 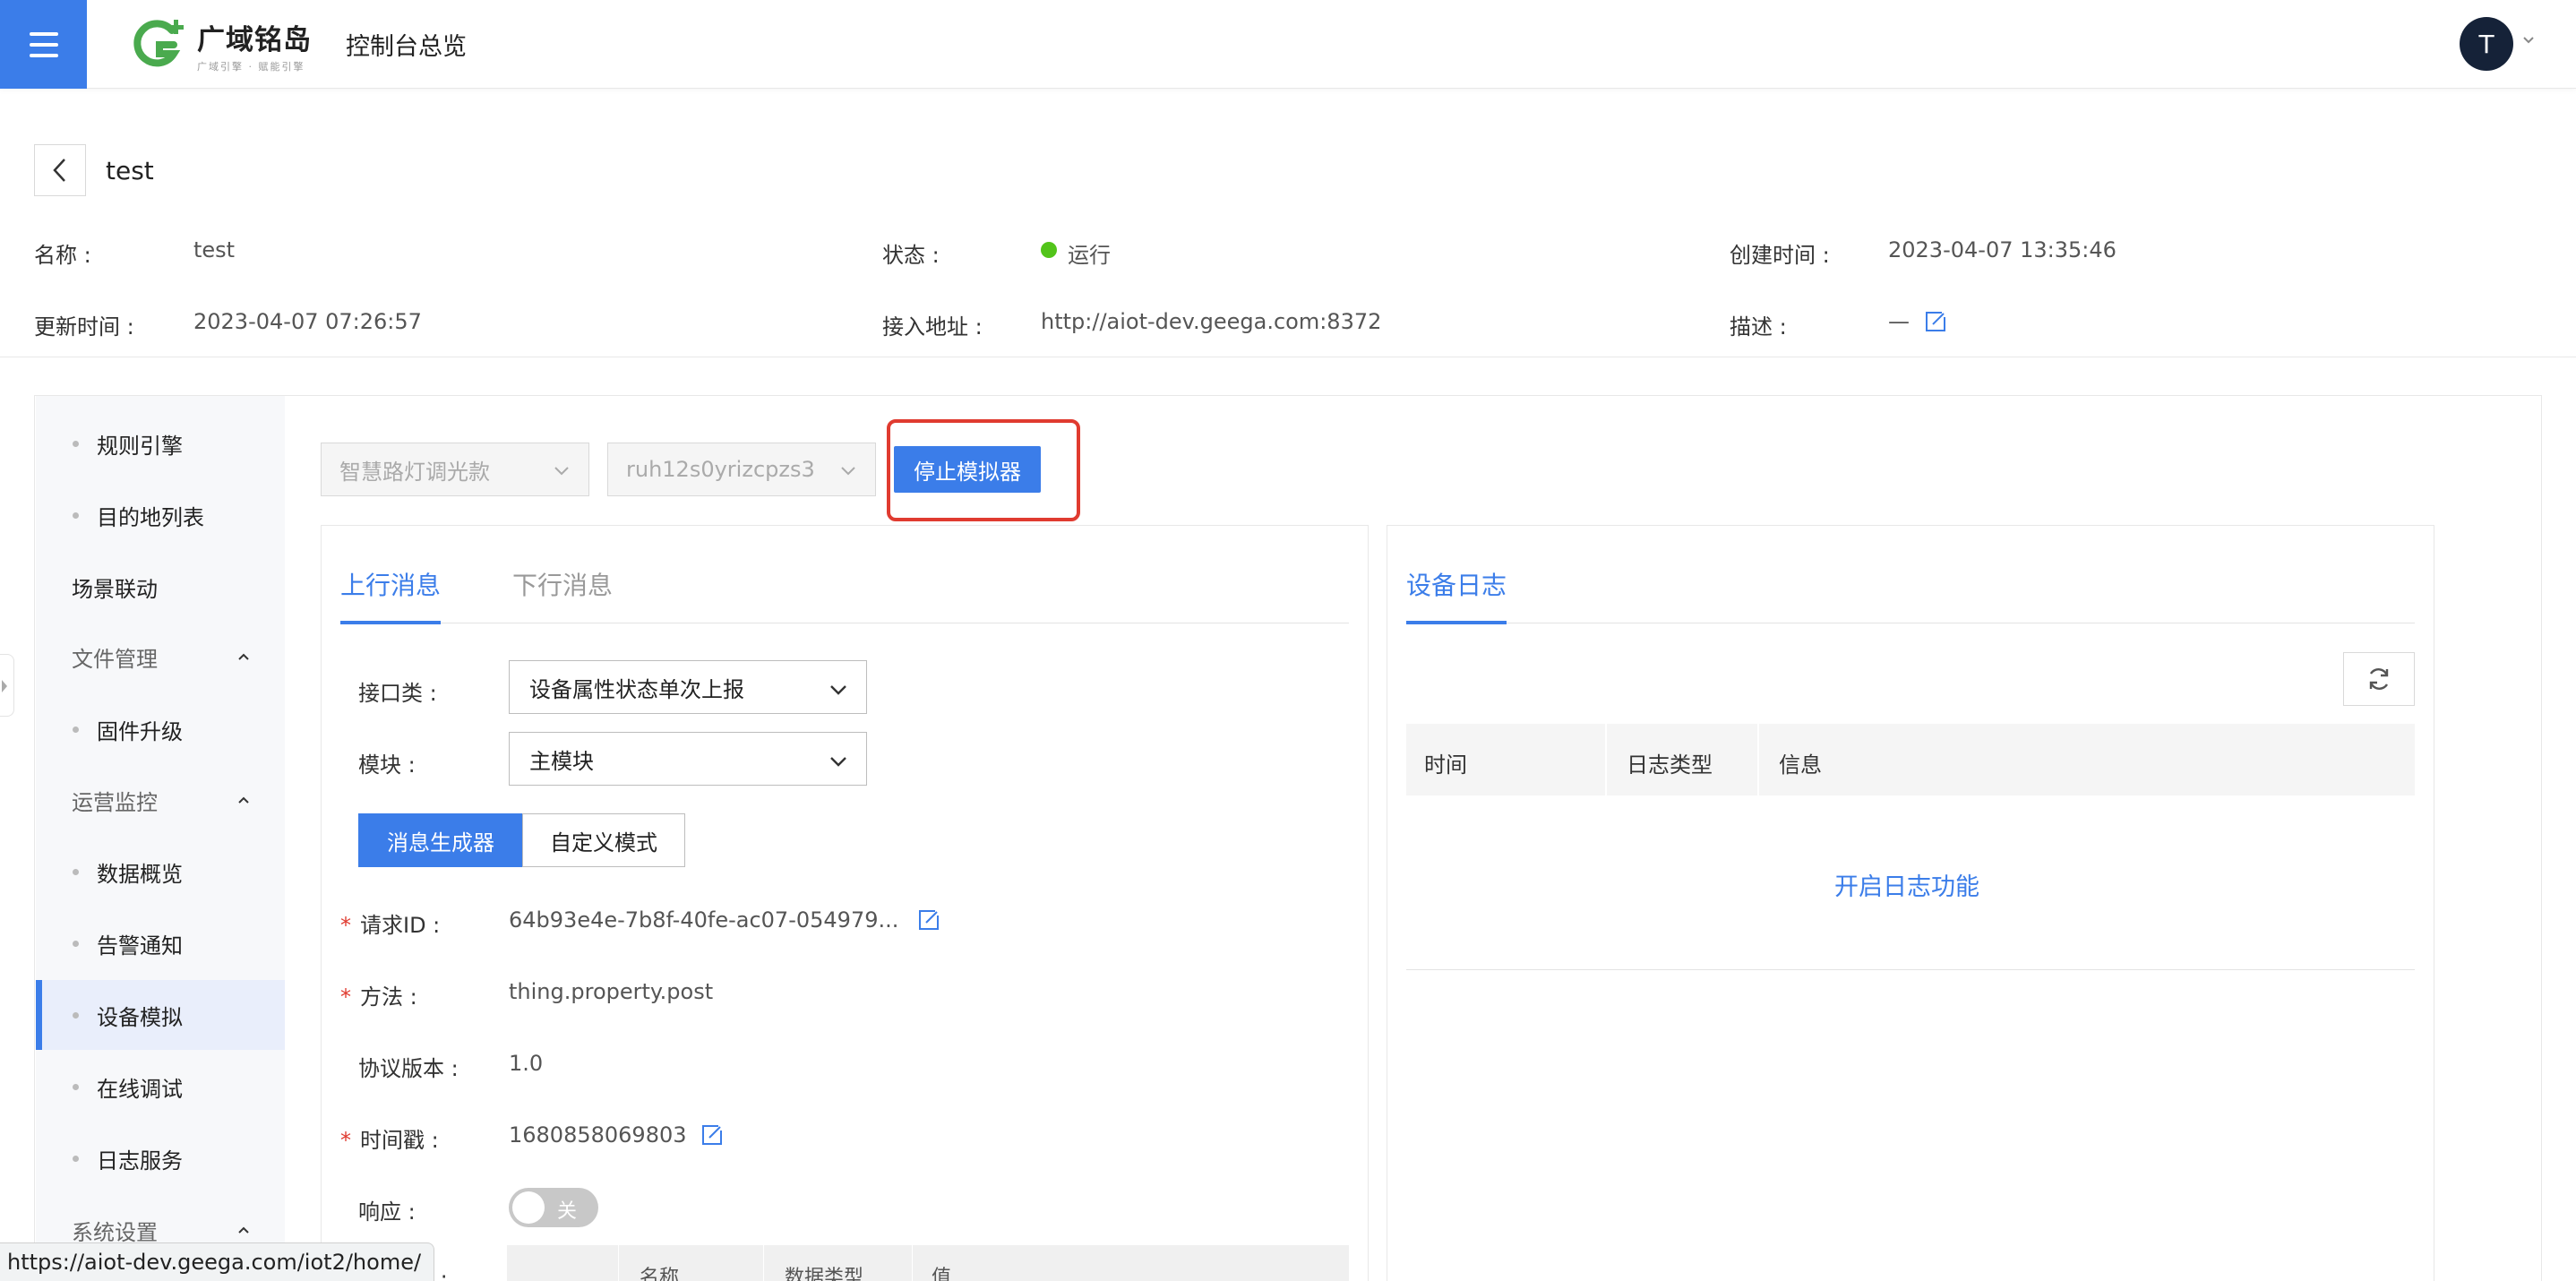 I want to click on chevron-left-icon, so click(x=59, y=170).